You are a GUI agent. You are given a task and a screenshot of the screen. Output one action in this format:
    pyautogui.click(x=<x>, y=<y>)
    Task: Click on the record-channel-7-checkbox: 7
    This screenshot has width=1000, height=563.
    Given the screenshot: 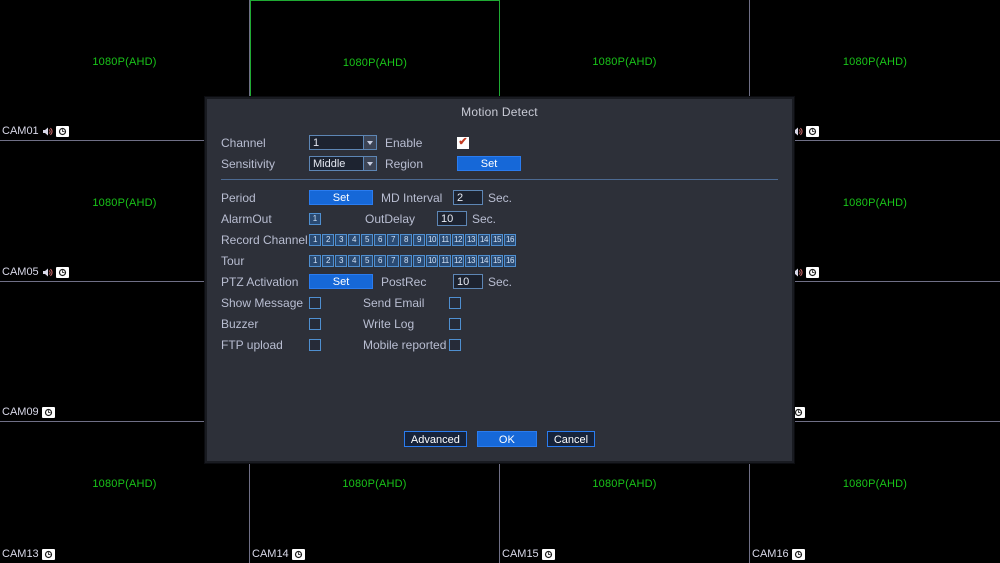 What is the action you would take?
    pyautogui.click(x=393, y=239)
    